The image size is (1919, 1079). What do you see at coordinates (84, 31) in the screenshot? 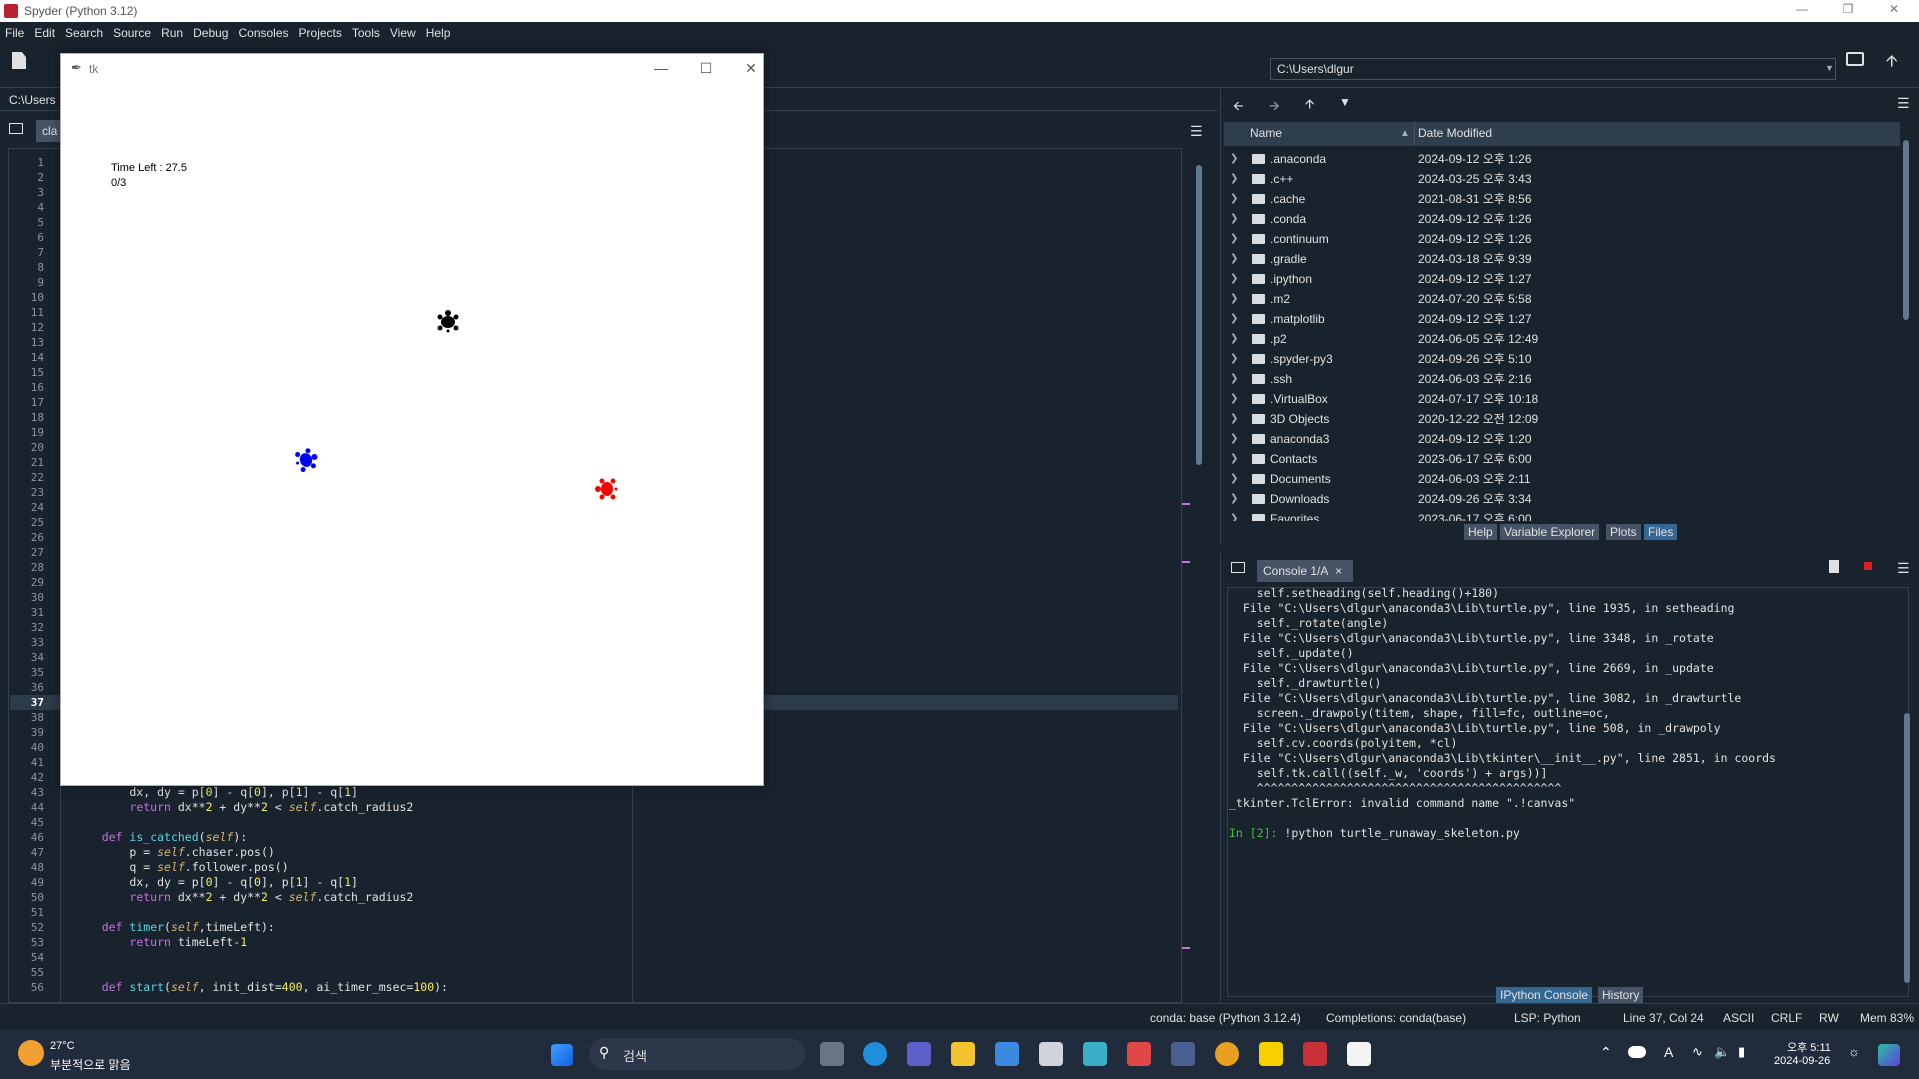
I see `menu-search: Search` at bounding box center [84, 31].